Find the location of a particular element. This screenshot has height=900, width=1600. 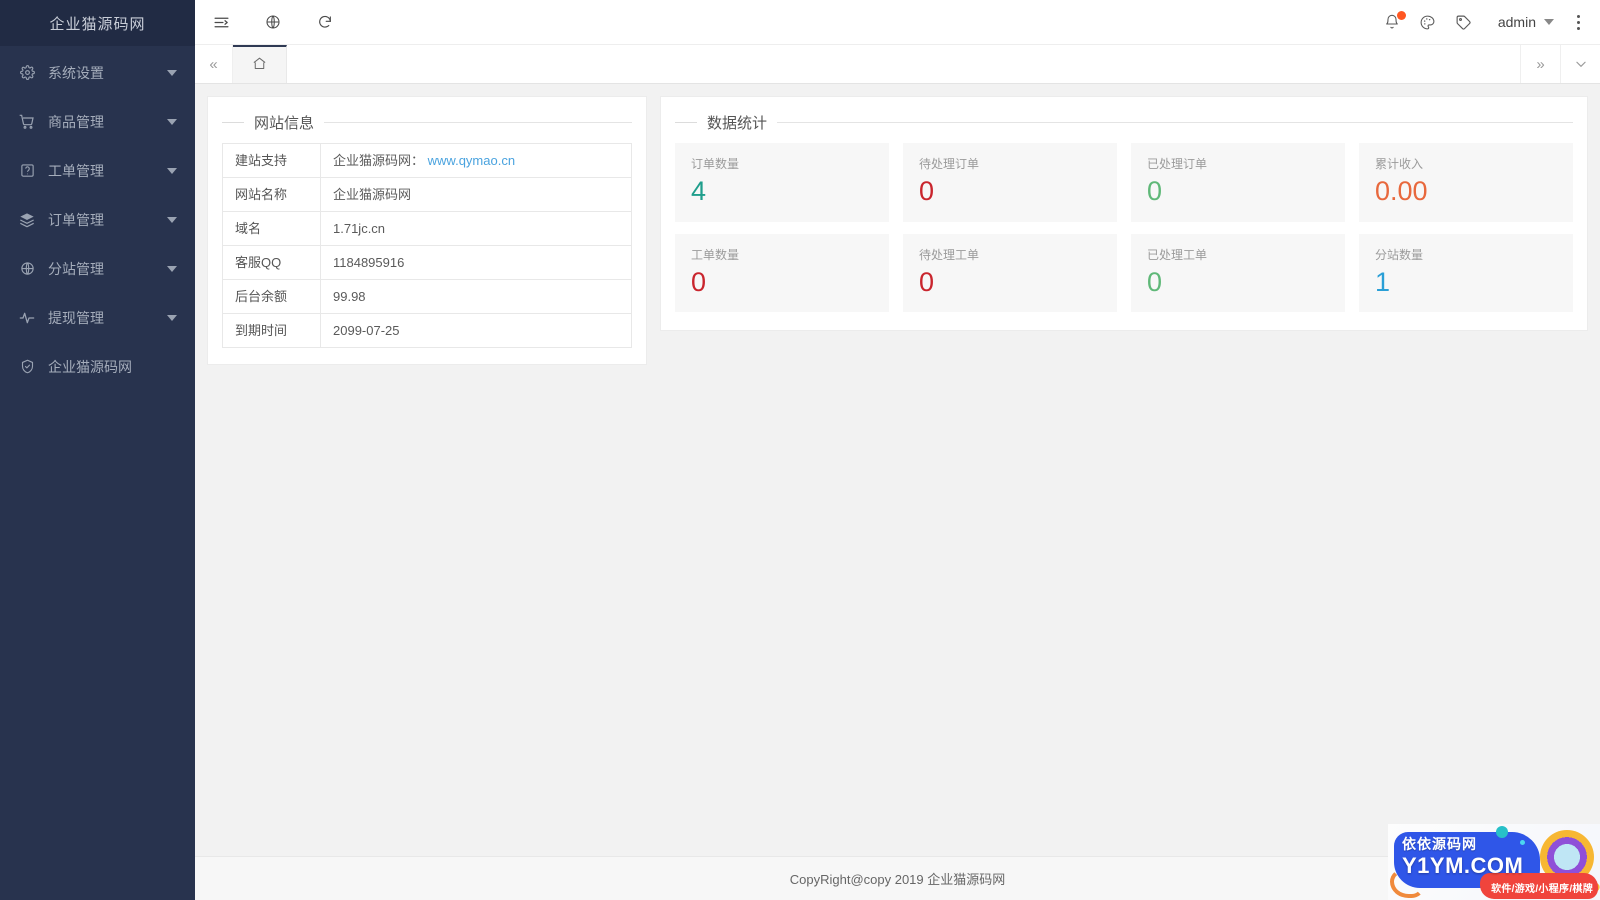

tab-scroll-prev-label: « is located at coordinates (213, 64).